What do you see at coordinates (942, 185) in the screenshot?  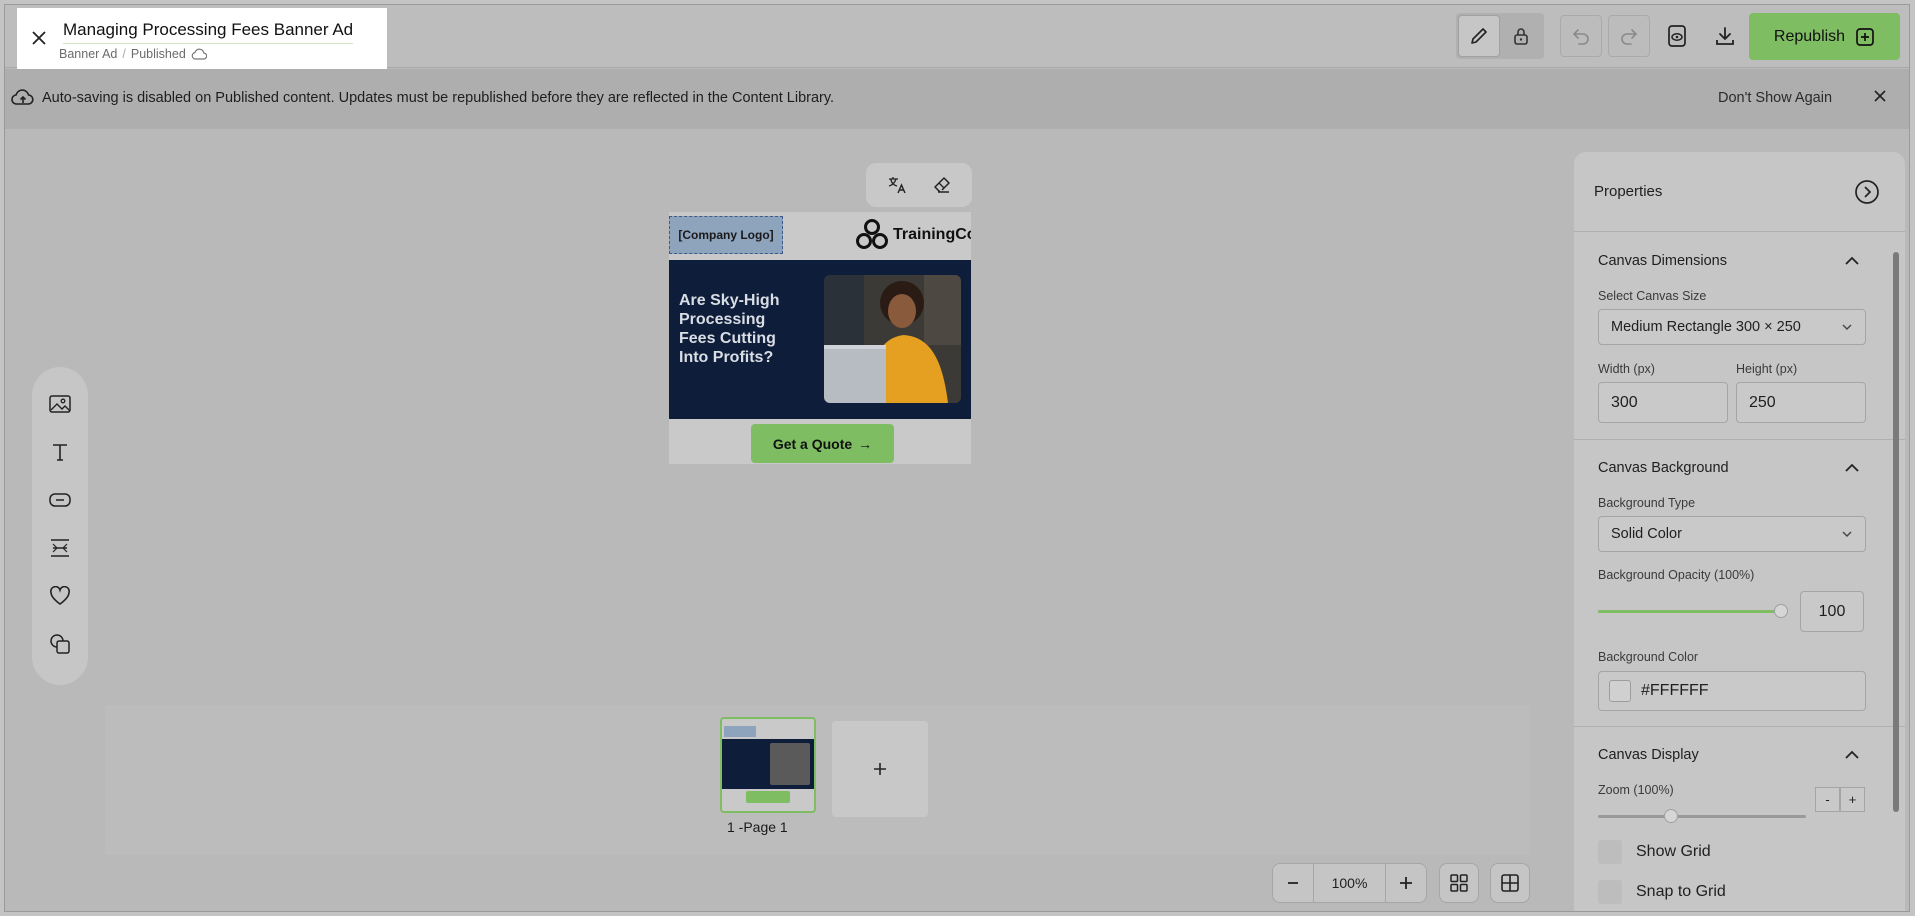 I see `eraser-icon` at bounding box center [942, 185].